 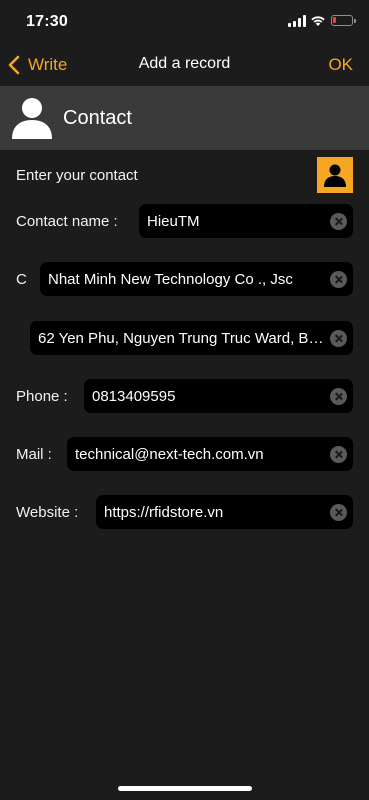 I want to click on status-bar: 17:30, so click(x=184, y=22).